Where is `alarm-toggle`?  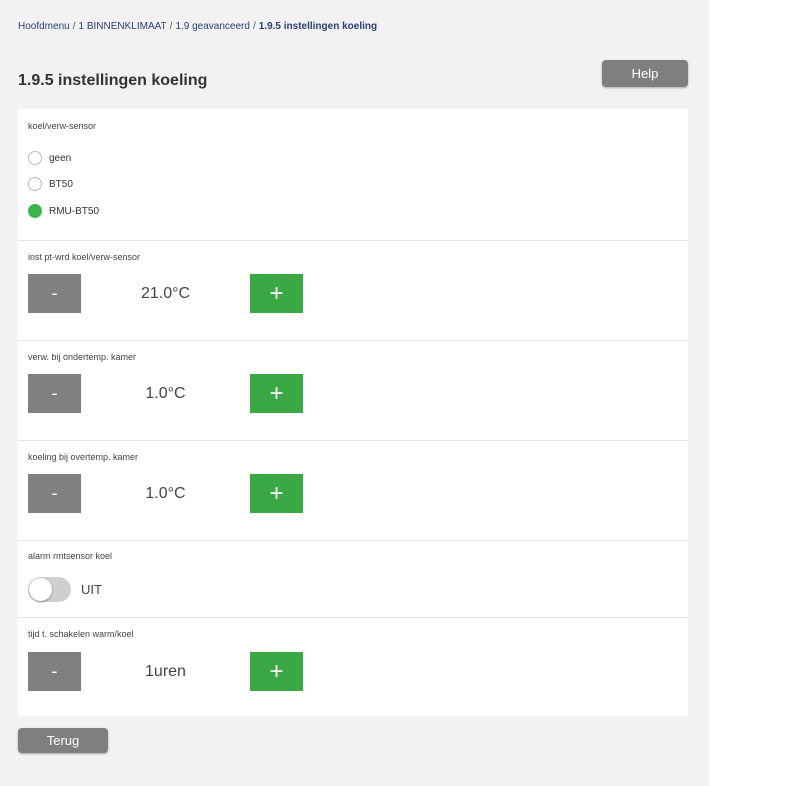 alarm-toggle is located at coordinates (49, 589).